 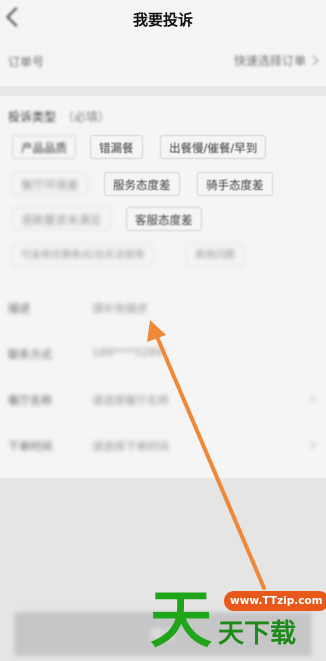 What do you see at coordinates (181, 619) in the screenshot?
I see `logo-big-glyph: 天` at bounding box center [181, 619].